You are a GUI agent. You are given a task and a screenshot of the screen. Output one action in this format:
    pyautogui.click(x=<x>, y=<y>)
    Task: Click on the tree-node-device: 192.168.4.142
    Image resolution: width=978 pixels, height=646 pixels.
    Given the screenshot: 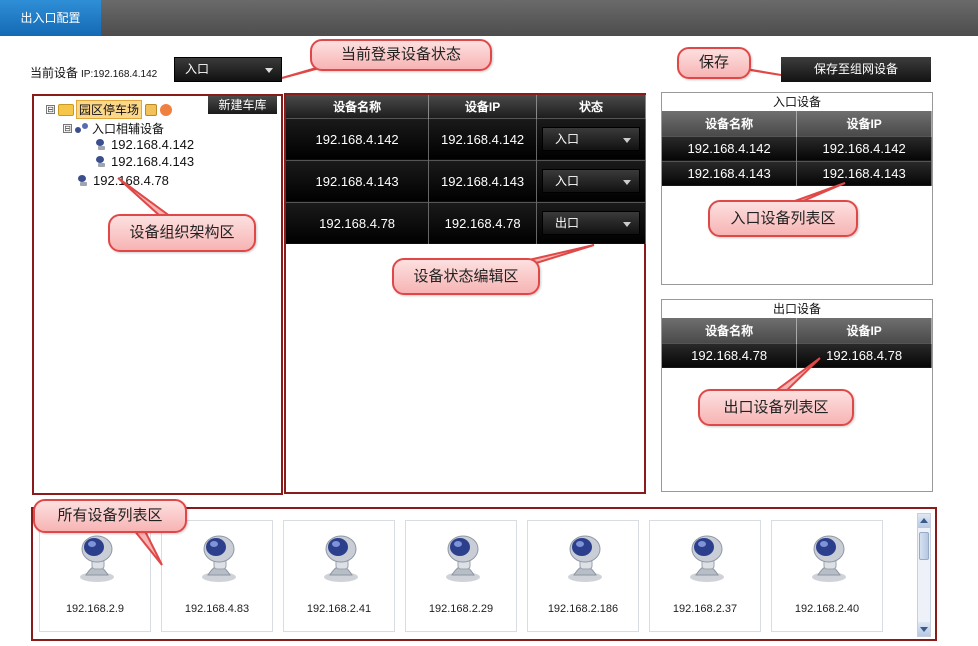 What is the action you would take?
    pyautogui.click(x=144, y=144)
    